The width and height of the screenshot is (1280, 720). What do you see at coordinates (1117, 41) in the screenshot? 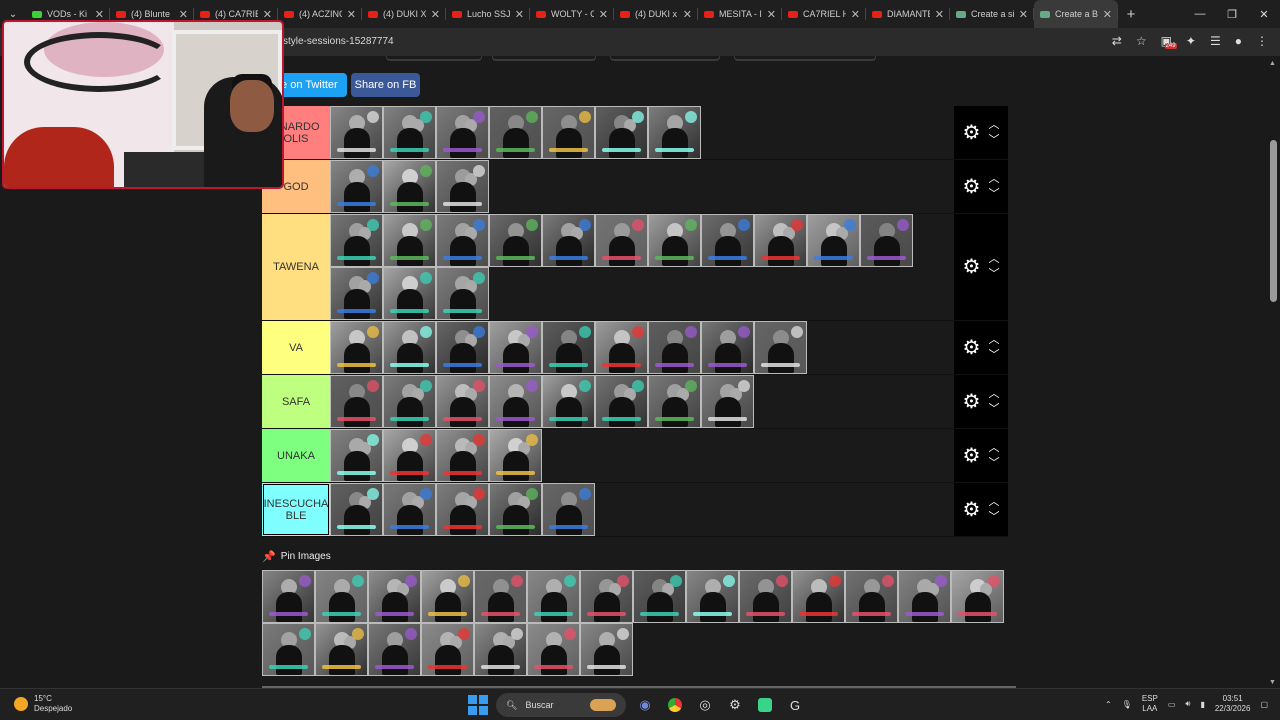
I see `translate-icon: ⇄` at bounding box center [1117, 41].